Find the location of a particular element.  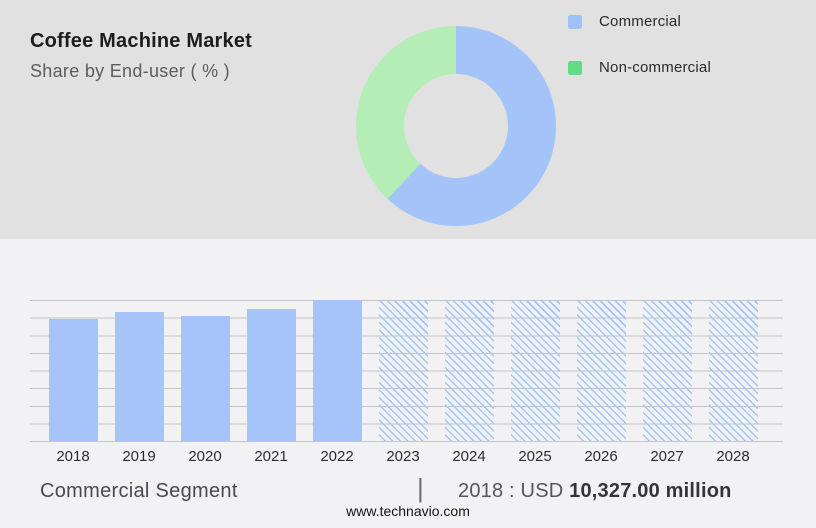

caption-value-prefix: 2018 : USD is located at coordinates (514, 491).